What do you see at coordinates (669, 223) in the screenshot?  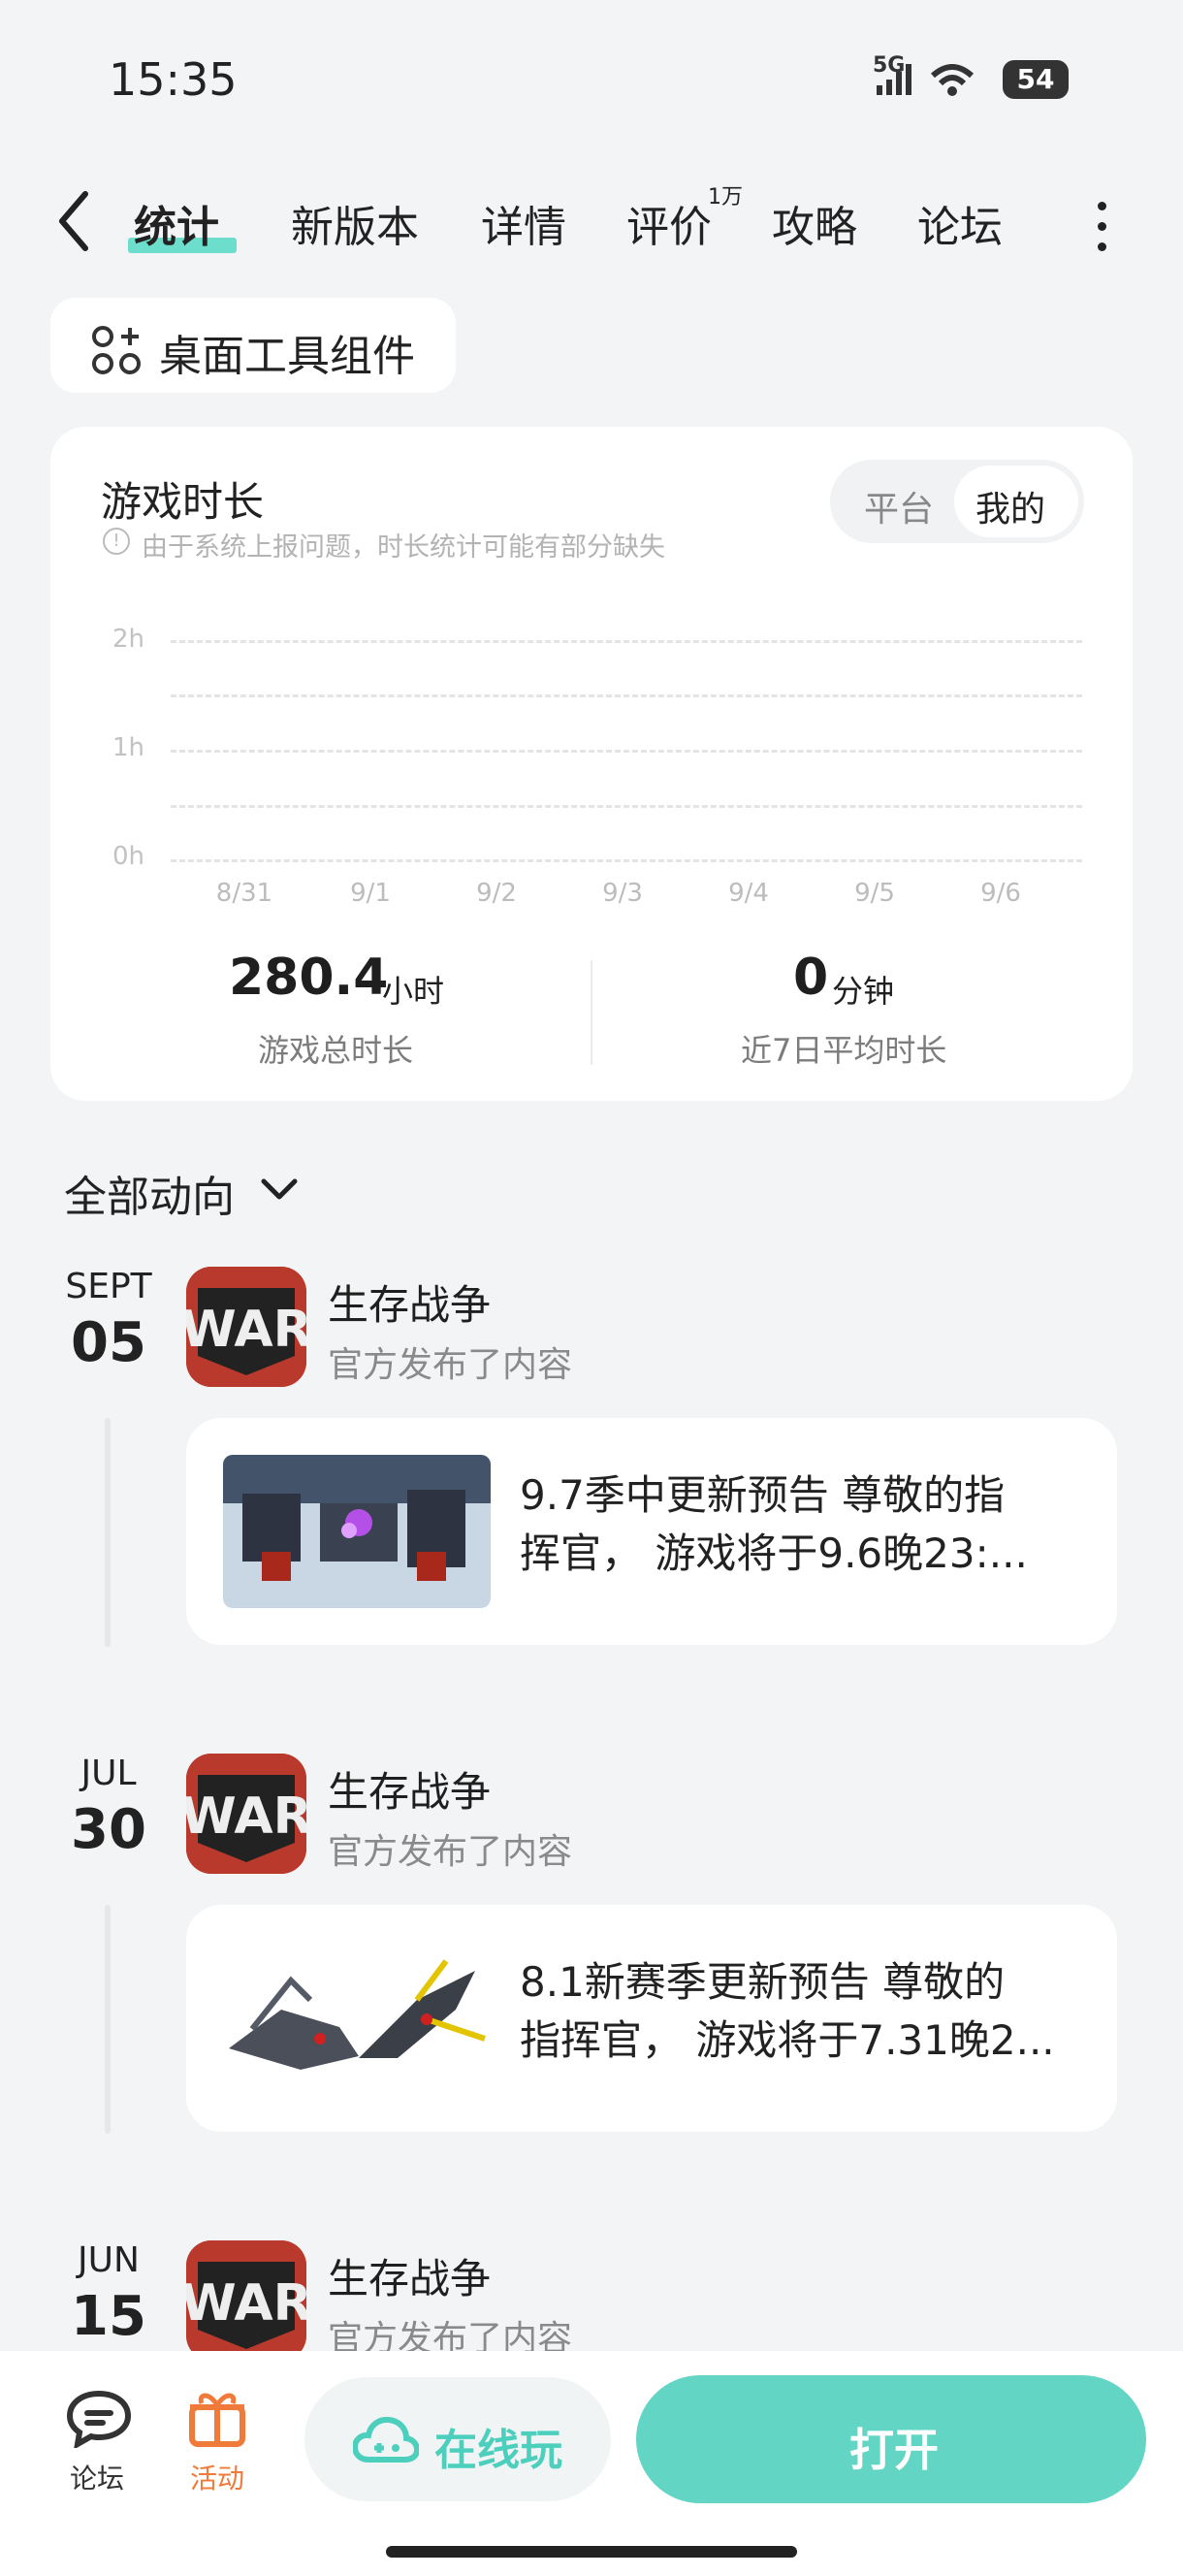 I see `tab-reviews: 评价` at bounding box center [669, 223].